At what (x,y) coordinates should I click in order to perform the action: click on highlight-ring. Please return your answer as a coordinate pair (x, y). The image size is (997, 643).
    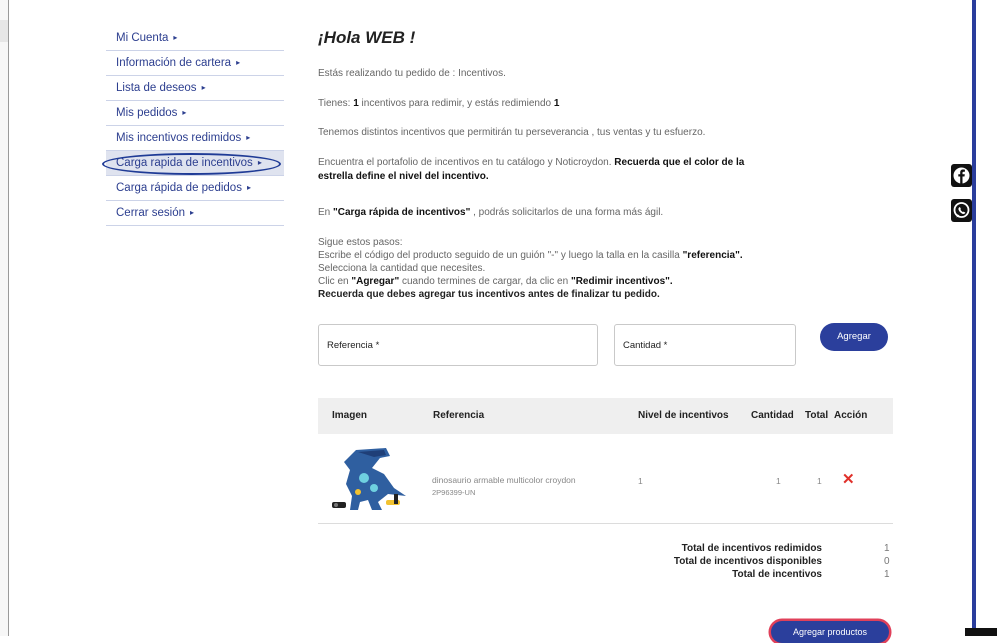
    Looking at the image, I should click on (191, 164).